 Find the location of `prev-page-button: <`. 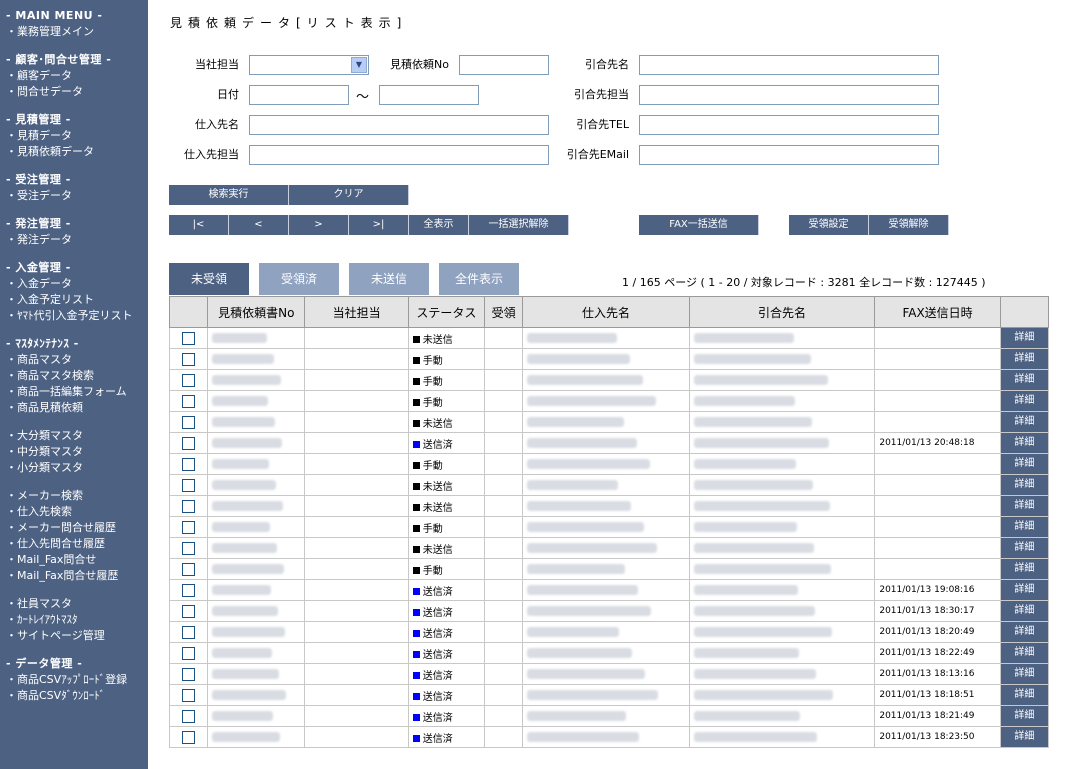

prev-page-button: < is located at coordinates (259, 225).